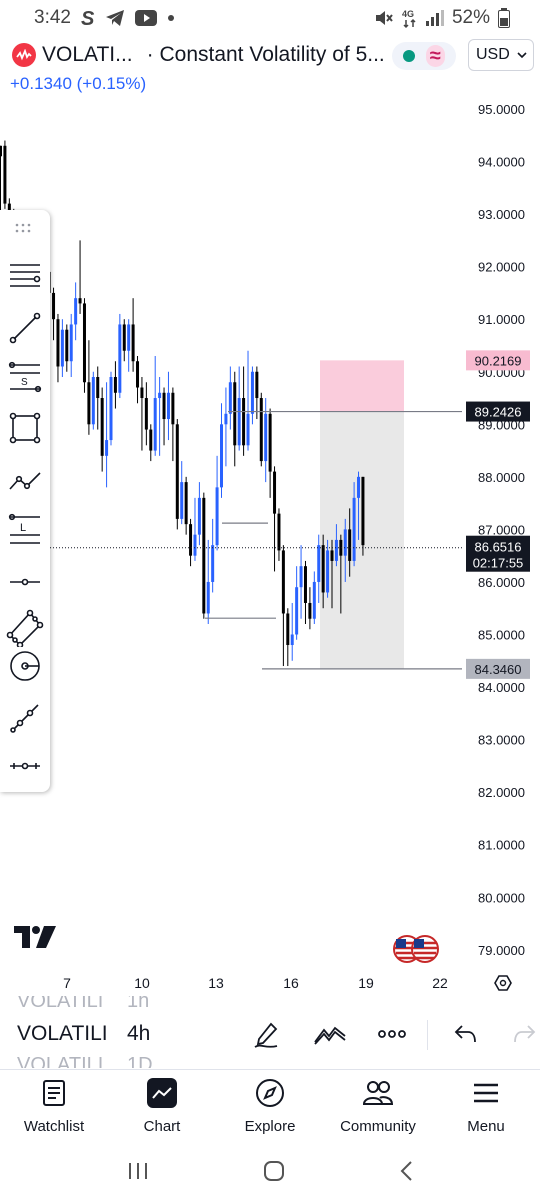  Describe the element at coordinates (501, 319) in the screenshot. I see `price-axis-label: 91.0000` at that location.